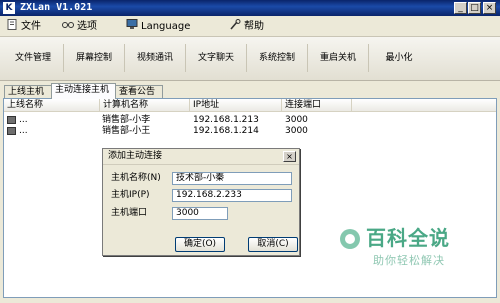 The width and height of the screenshot is (500, 303). I want to click on video-chat-button: 视频通讯, so click(155, 58).